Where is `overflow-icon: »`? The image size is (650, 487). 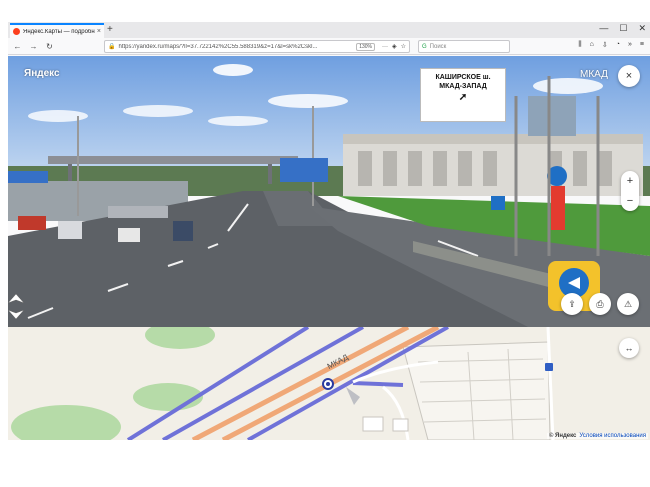 overflow-icon: » is located at coordinates (630, 45).